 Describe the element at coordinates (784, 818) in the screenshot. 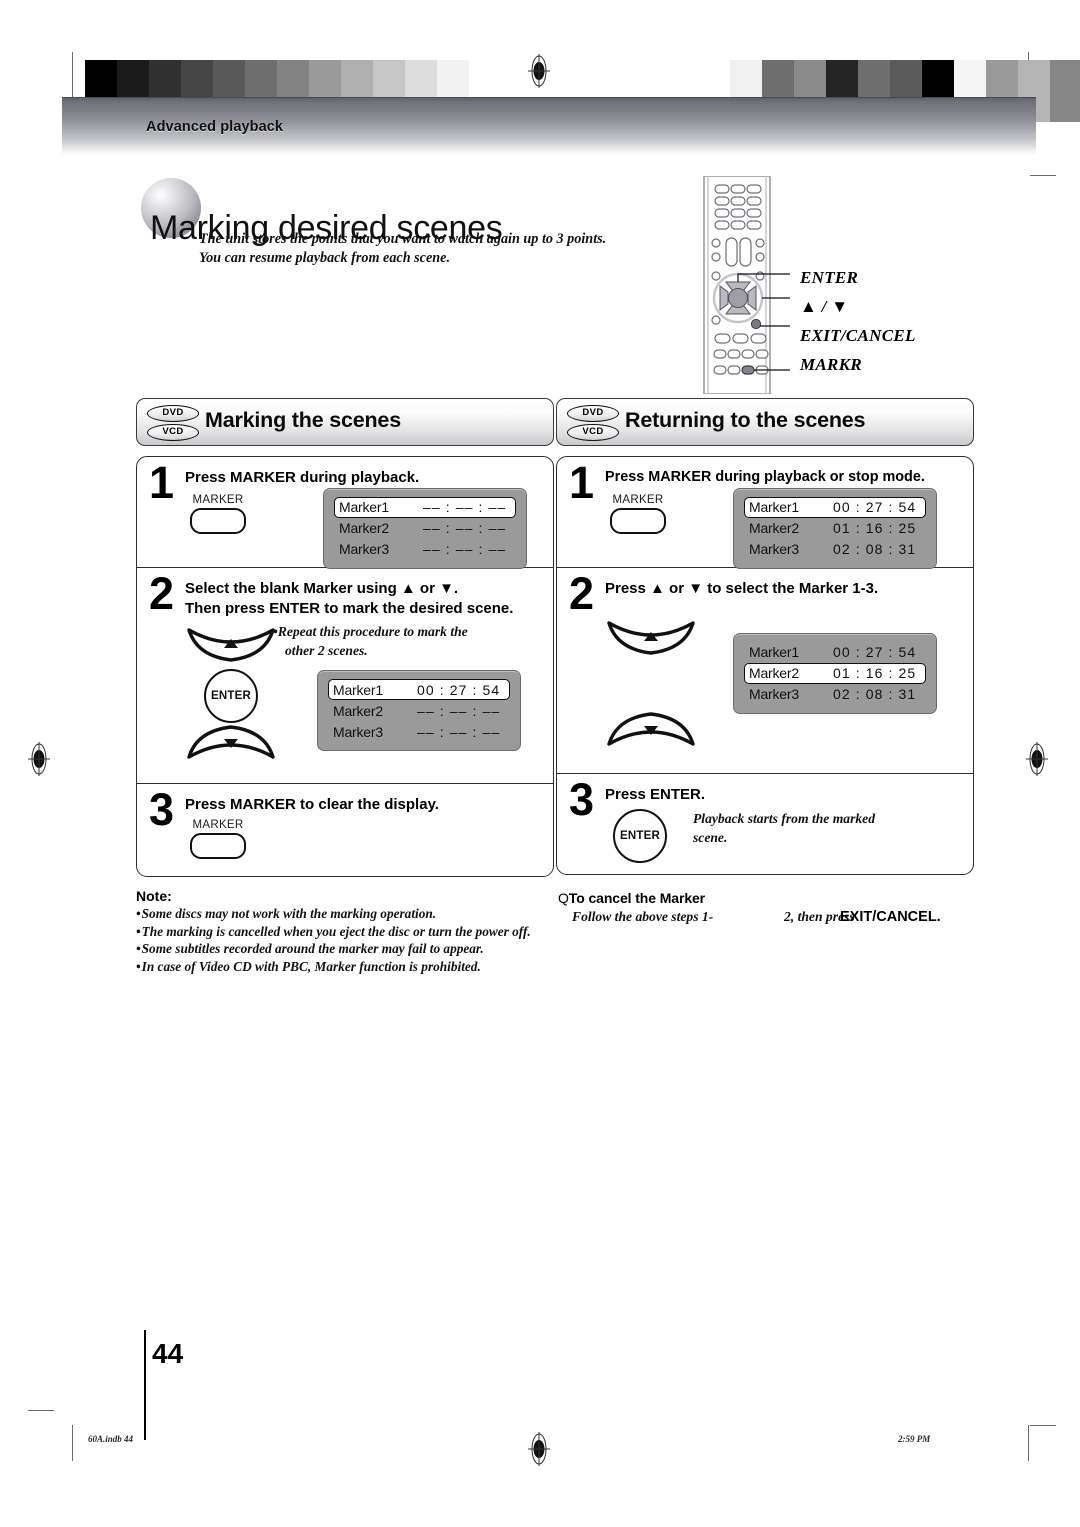

I see `step-note-line-1: Playback starts from the marked` at that location.